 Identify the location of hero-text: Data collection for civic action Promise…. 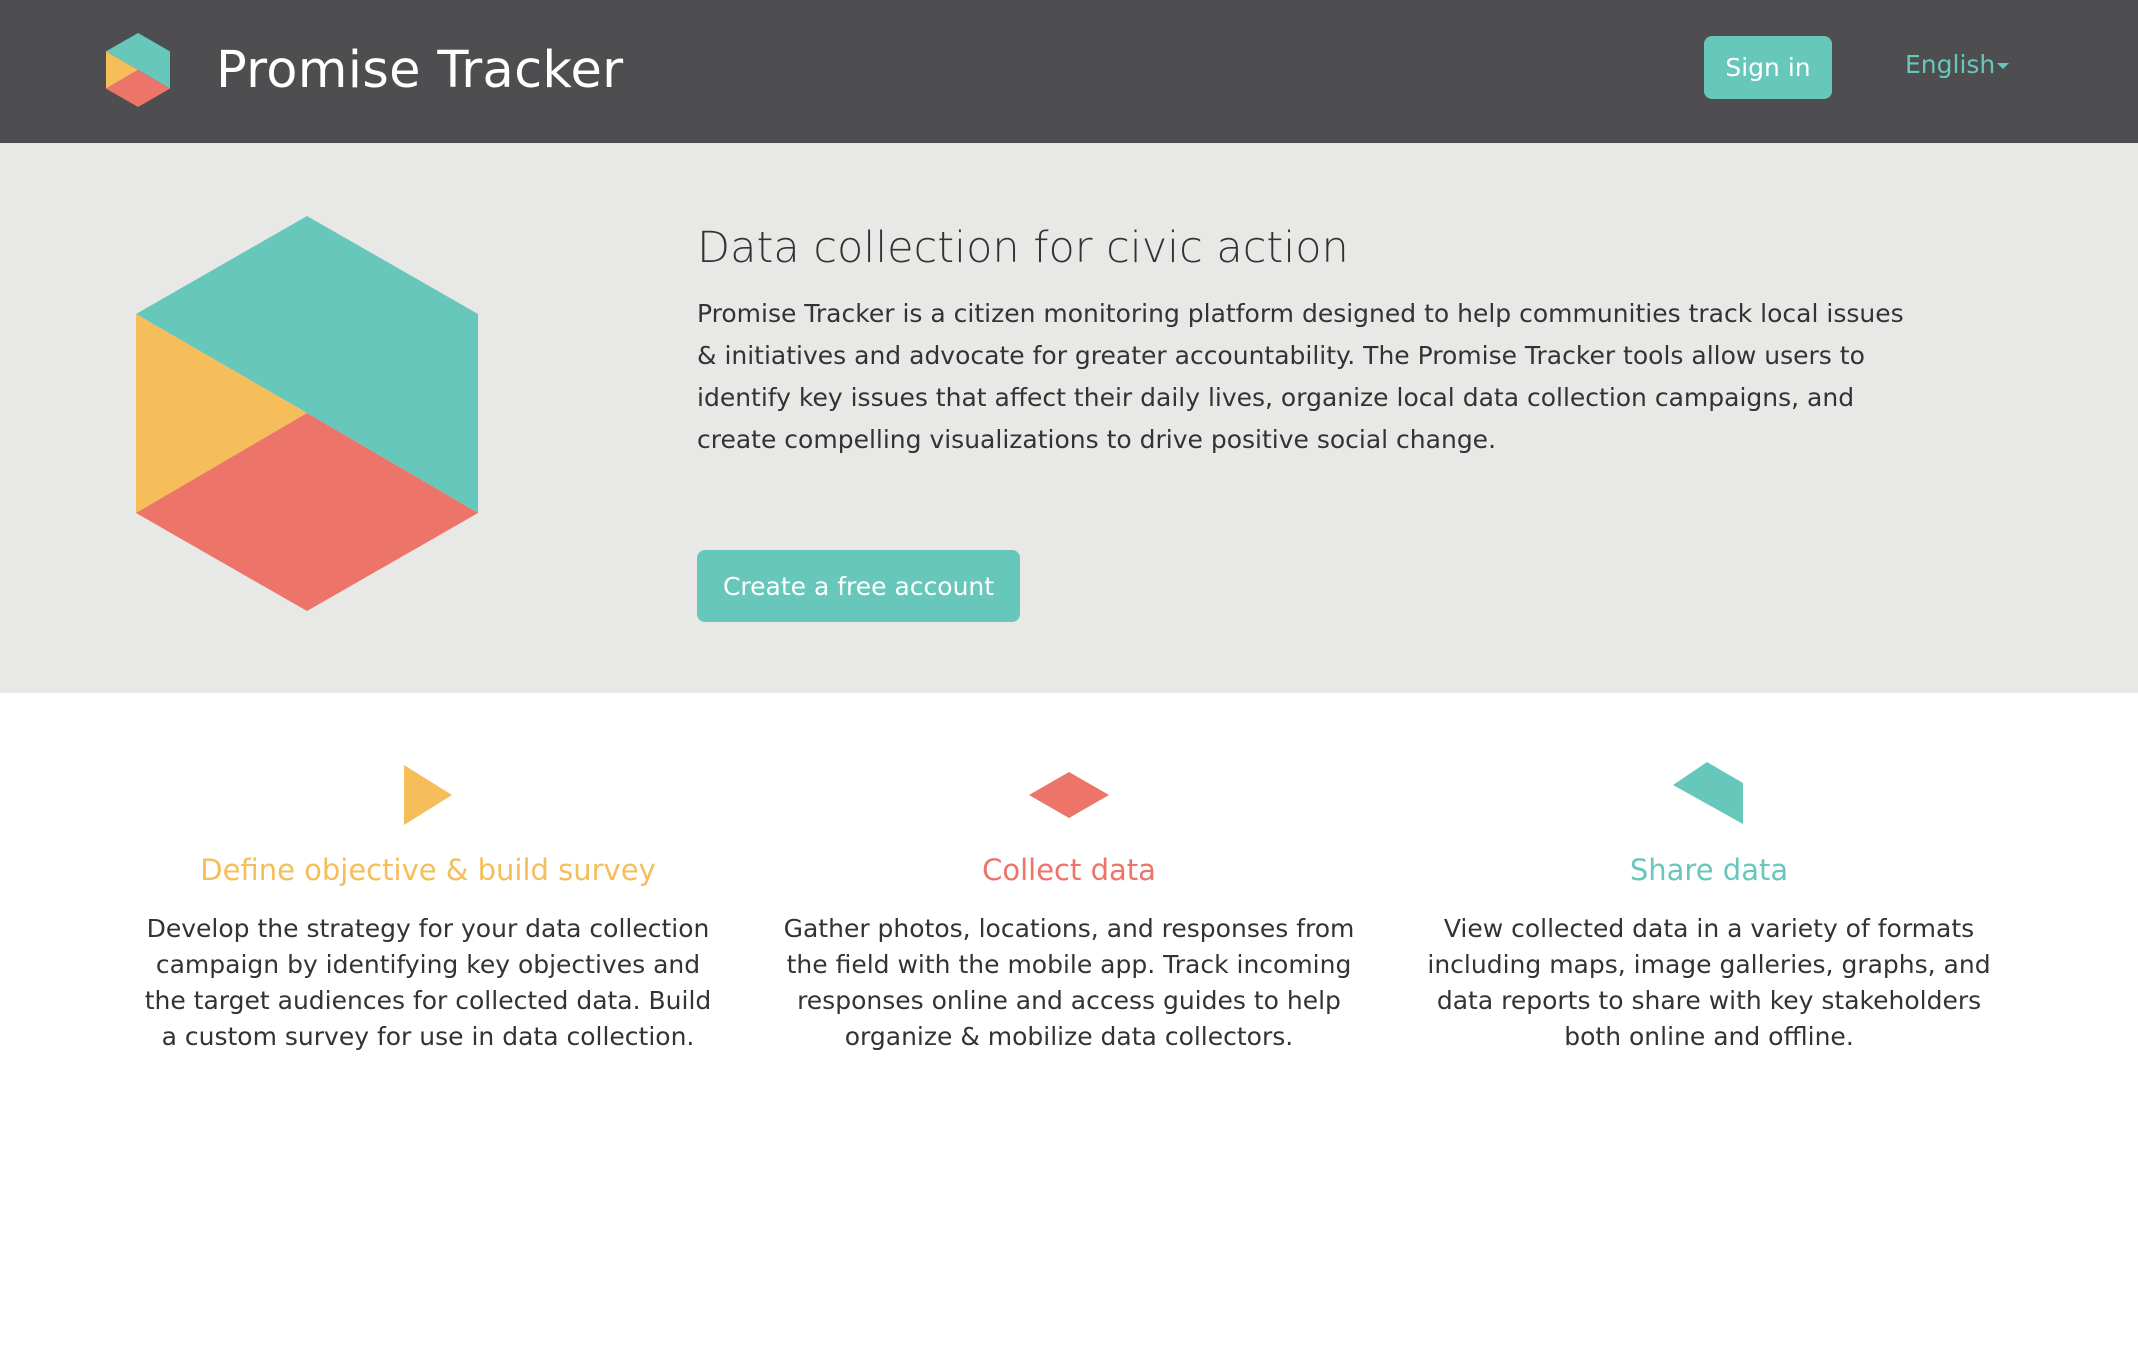
(1317, 342).